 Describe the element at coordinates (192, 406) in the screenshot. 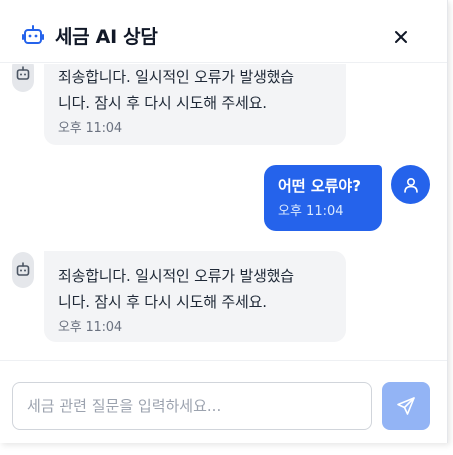

I see `question-input` at that location.